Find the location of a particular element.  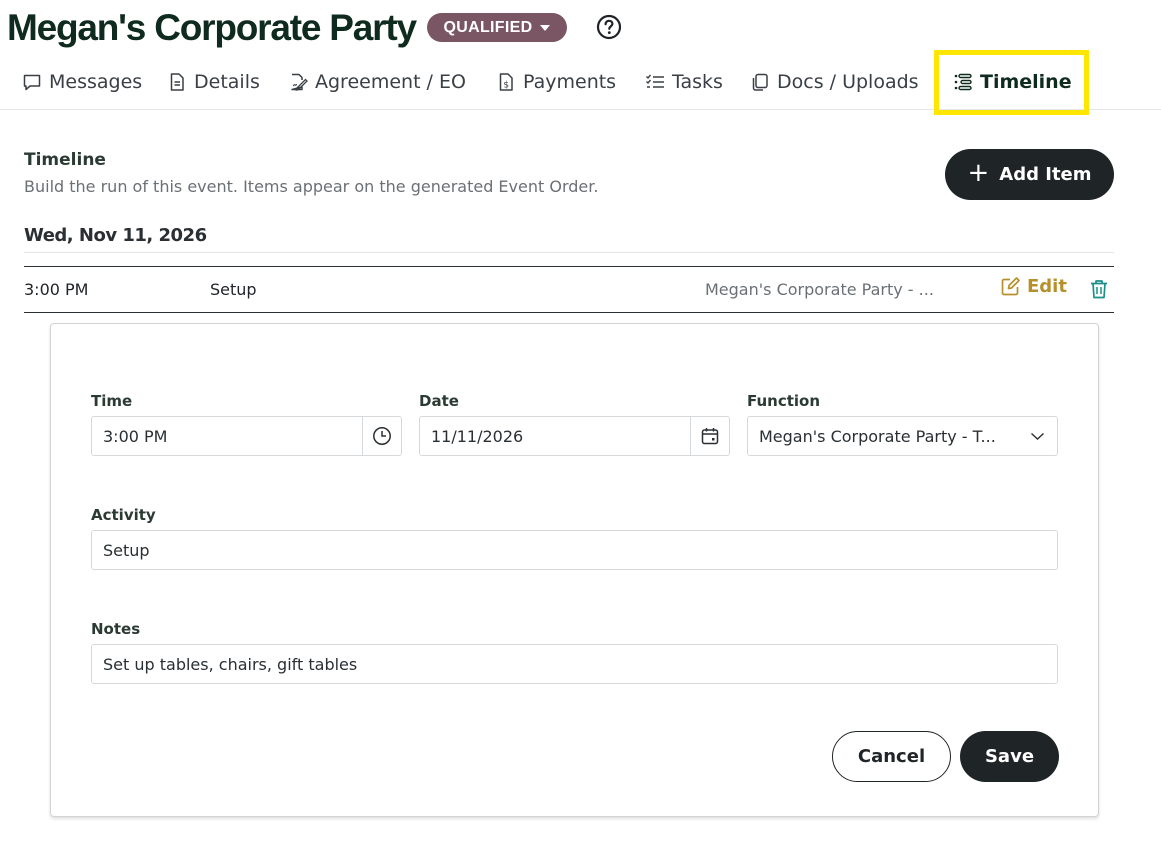

chevron-down-icon is located at coordinates (1037, 436).